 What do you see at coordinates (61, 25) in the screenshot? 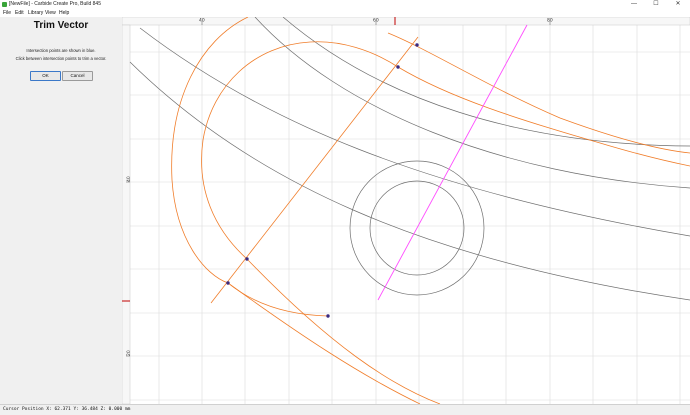
I see `panel-title: Trim Vector` at bounding box center [61, 25].